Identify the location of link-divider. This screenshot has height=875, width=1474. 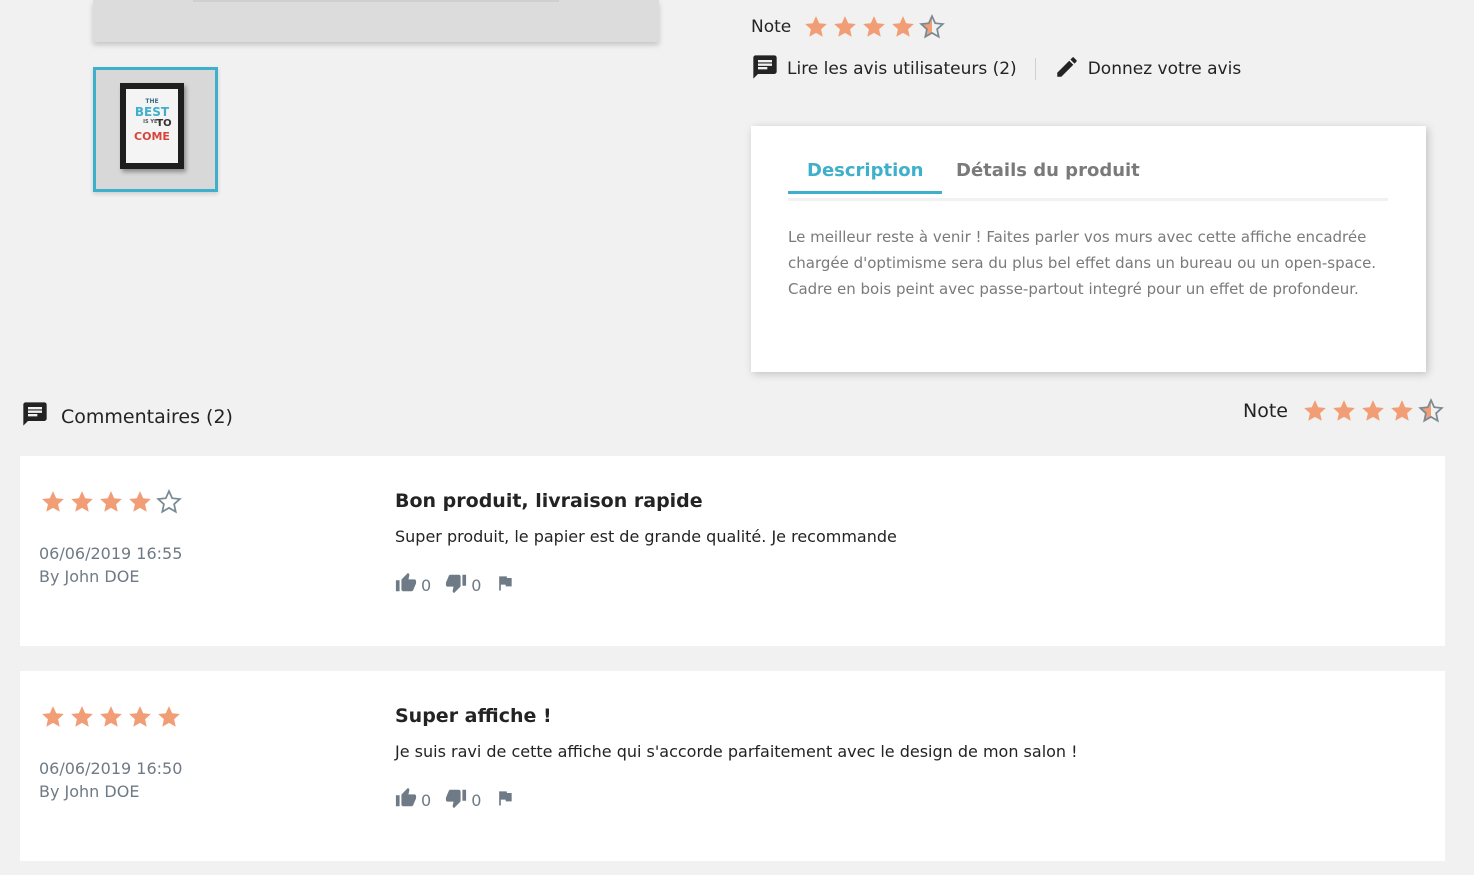
(1035, 69).